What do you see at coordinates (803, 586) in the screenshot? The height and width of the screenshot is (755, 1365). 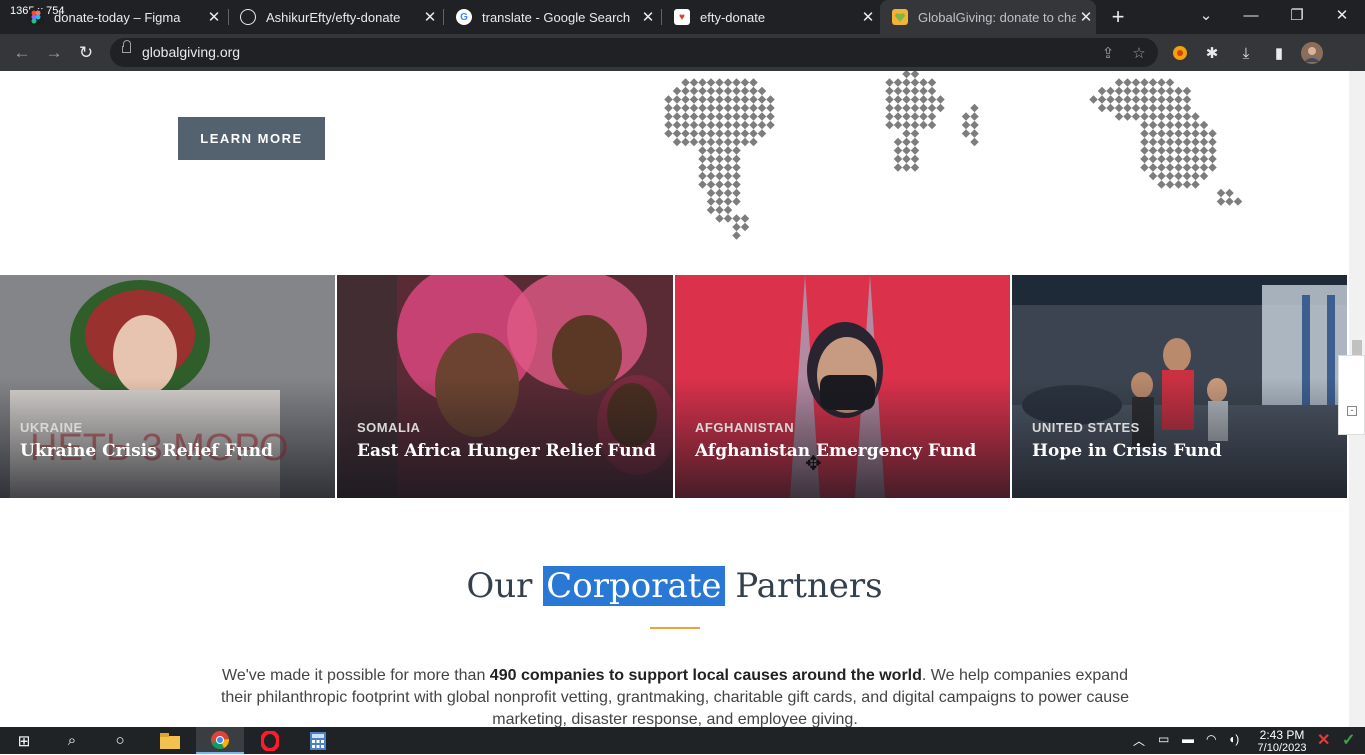 I see `heading-text-after: Partners` at bounding box center [803, 586].